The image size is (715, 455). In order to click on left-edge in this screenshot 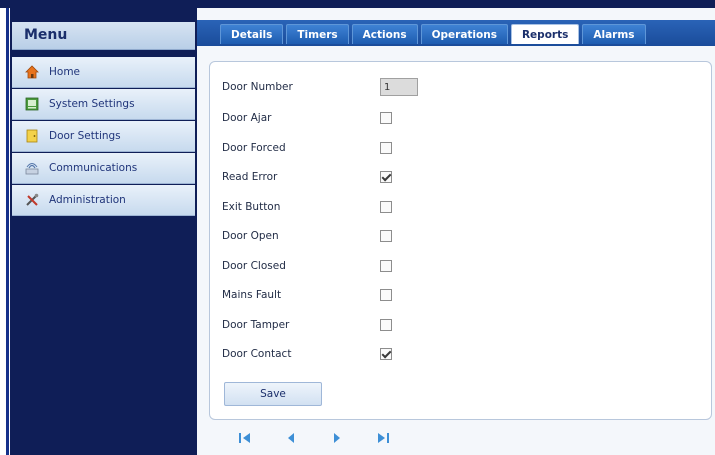, I will do `click(5, 231)`.